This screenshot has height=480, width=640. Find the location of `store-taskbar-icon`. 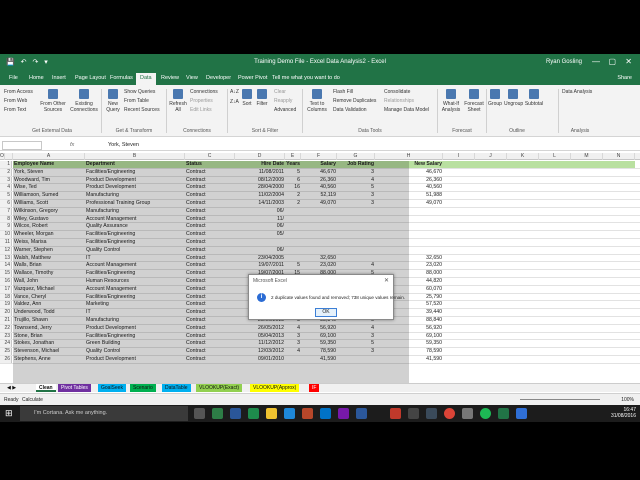

store-taskbar-icon is located at coordinates (413, 413).